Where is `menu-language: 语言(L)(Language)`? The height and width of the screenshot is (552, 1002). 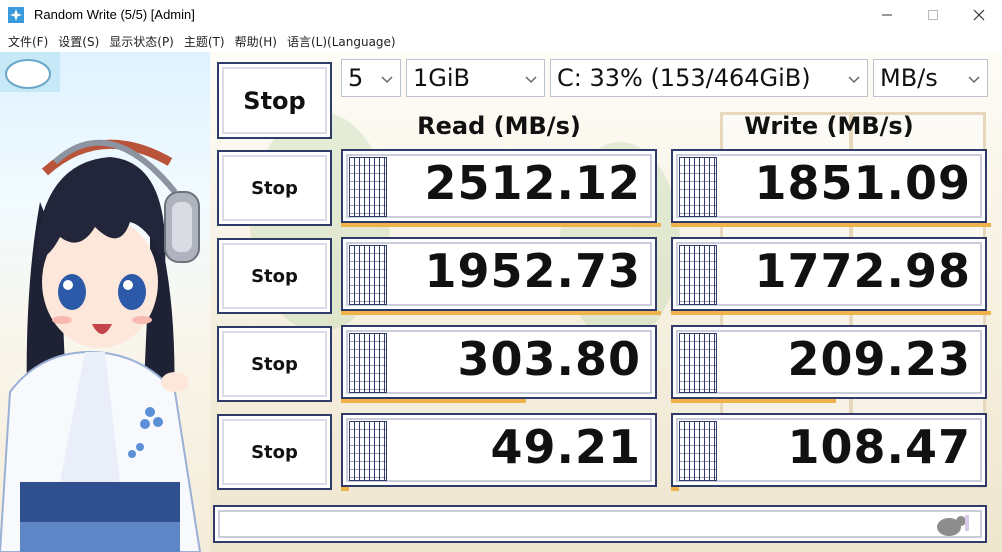 menu-language: 语言(L)(Language) is located at coordinates (341, 41).